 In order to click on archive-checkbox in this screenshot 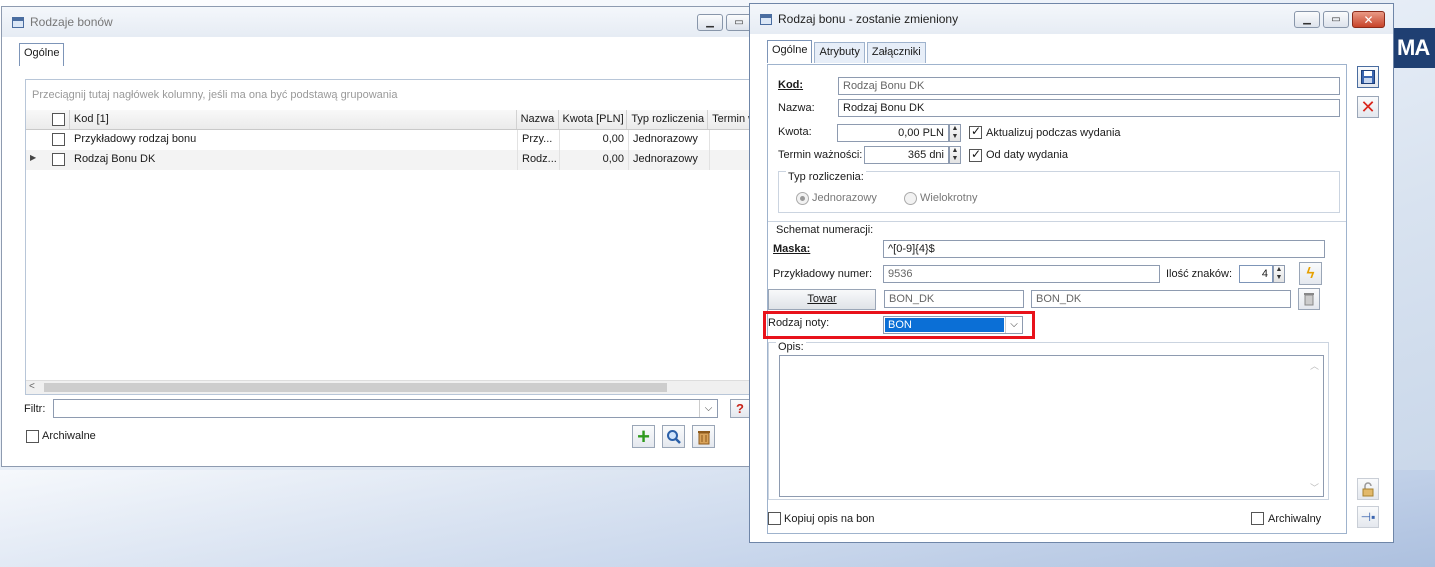, I will do `click(32, 436)`.